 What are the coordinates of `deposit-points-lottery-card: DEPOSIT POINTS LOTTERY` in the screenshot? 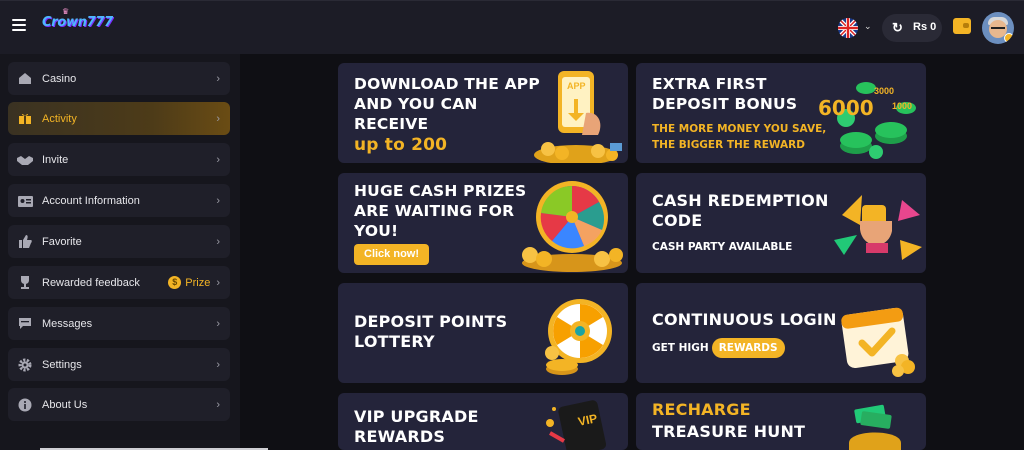 It's located at (483, 333).